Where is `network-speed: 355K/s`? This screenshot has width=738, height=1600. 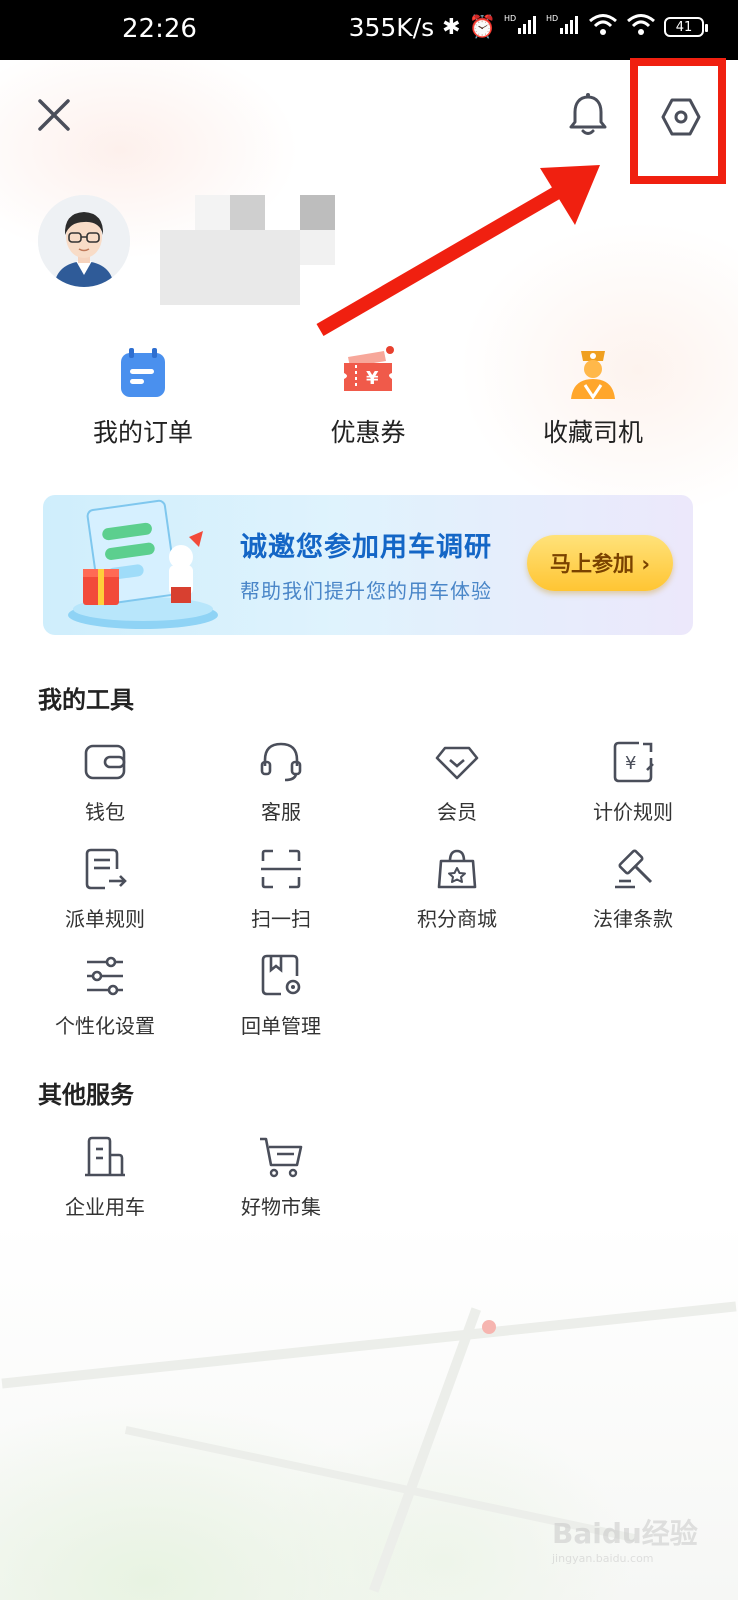 network-speed: 355K/s is located at coordinates (391, 27).